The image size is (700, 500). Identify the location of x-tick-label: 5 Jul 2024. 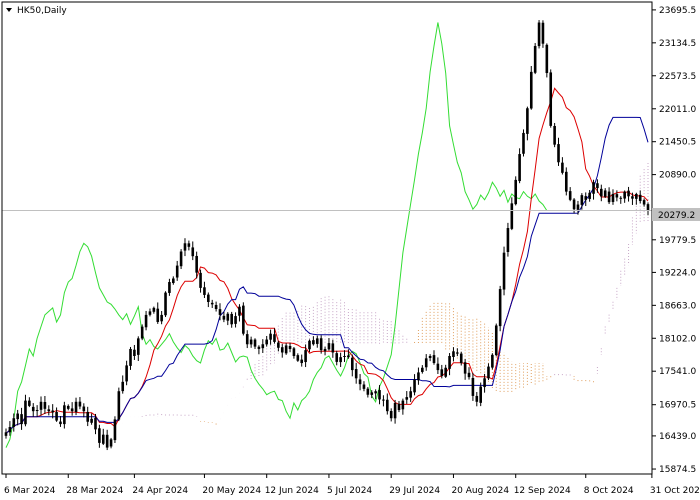
(349, 491).